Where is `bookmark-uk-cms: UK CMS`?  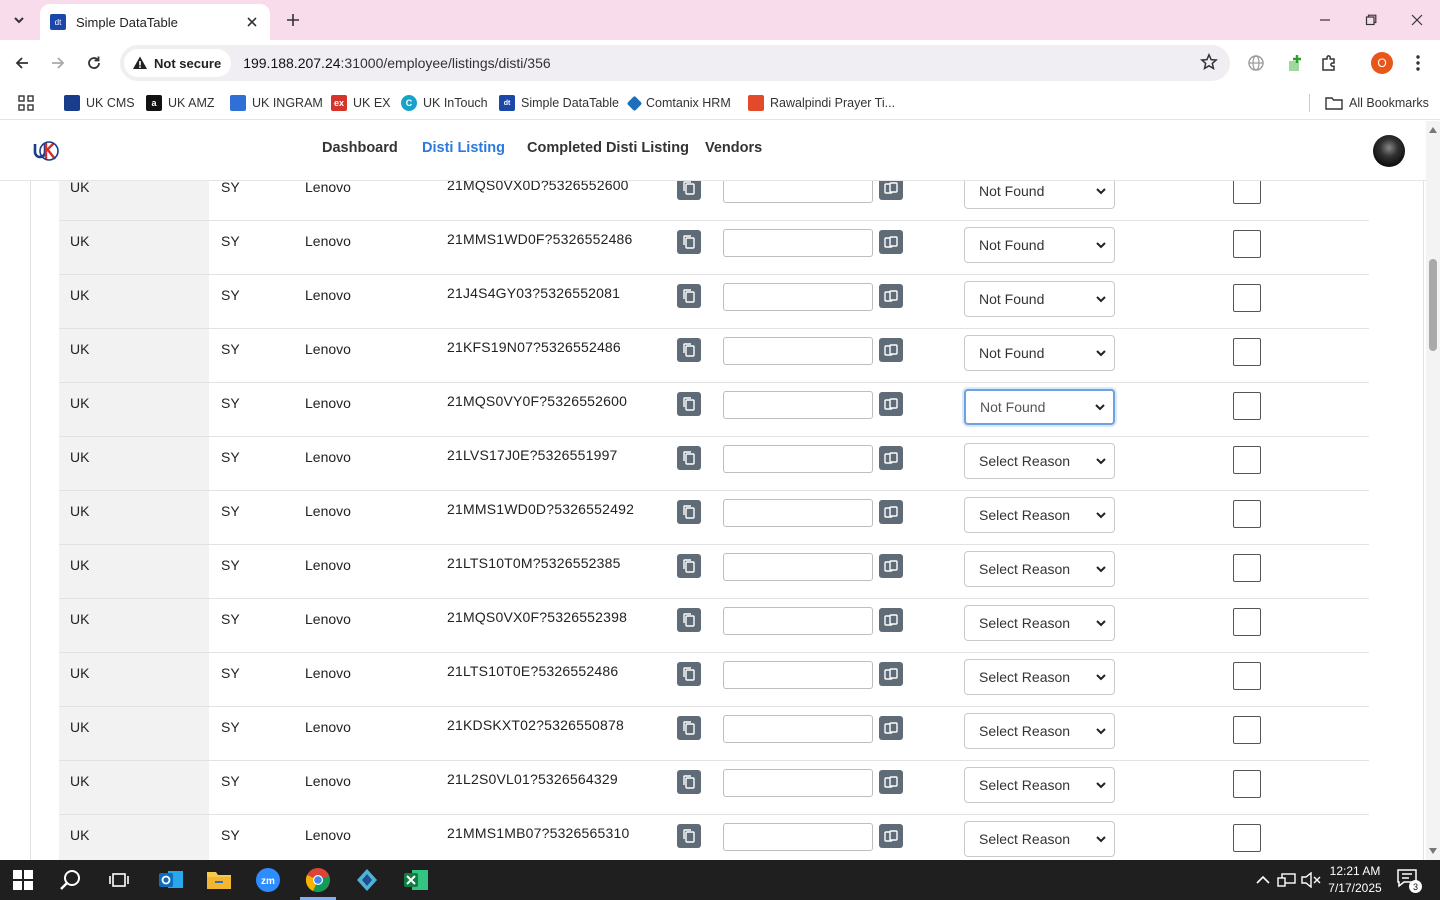 bookmark-uk-cms: UK CMS is located at coordinates (99, 103).